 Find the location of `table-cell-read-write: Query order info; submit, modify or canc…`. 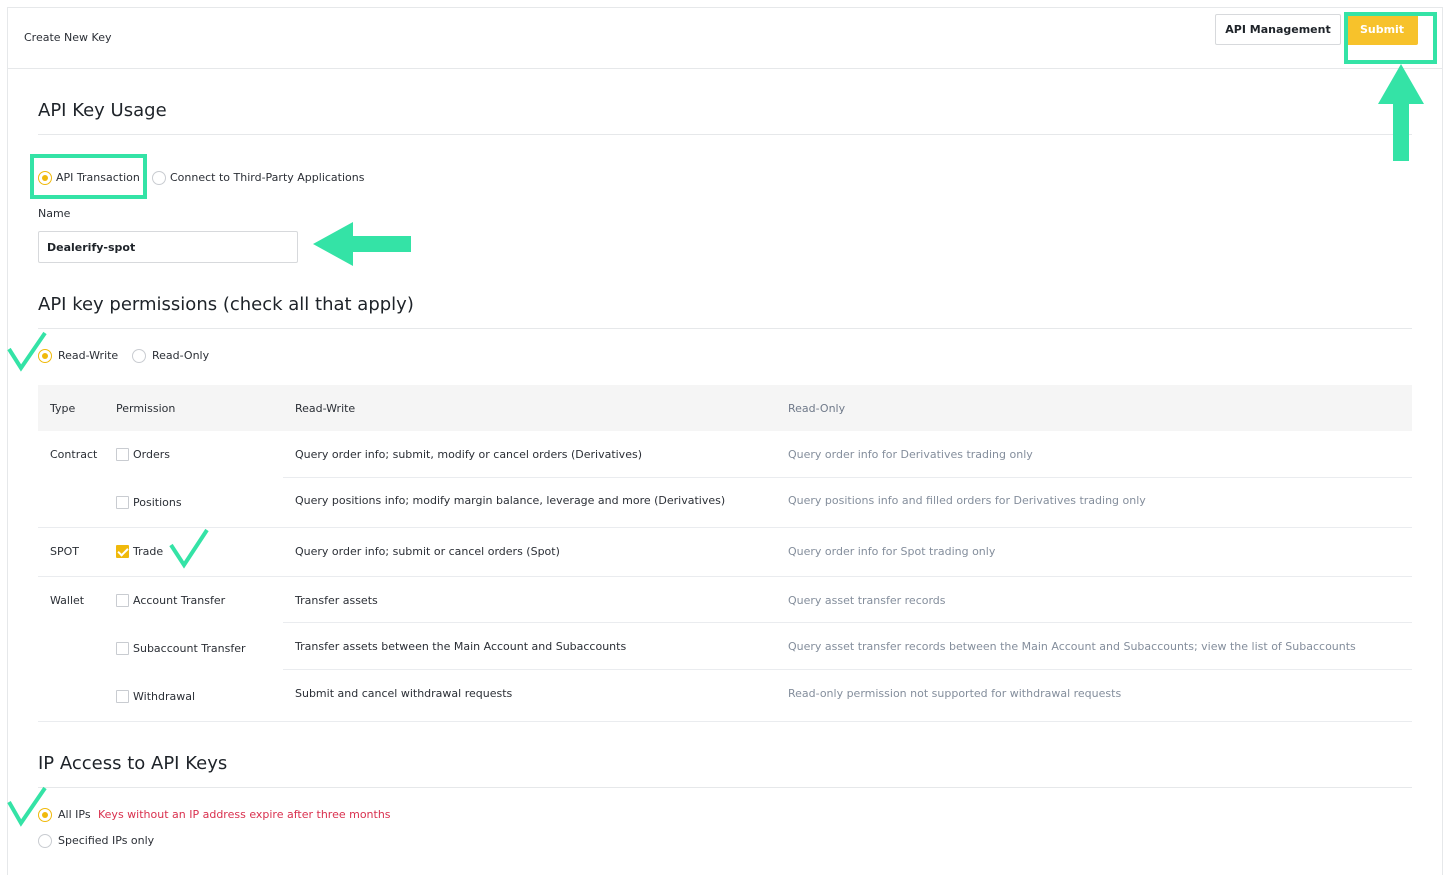

table-cell-read-write: Query order info; submit, modify or canc… is located at coordinates (468, 454).